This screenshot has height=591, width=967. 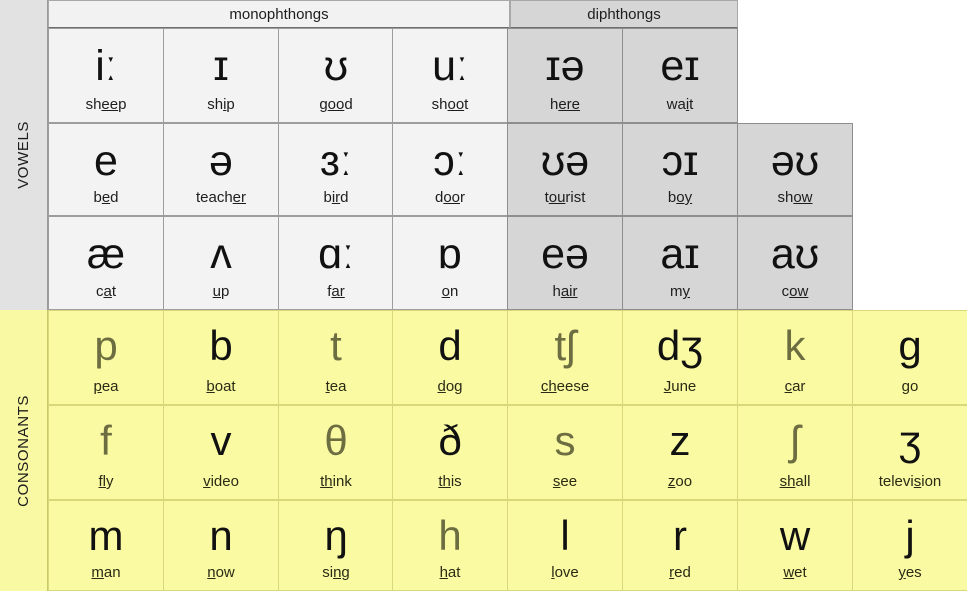 I want to click on phoneme-symbol: e, so click(x=106, y=161).